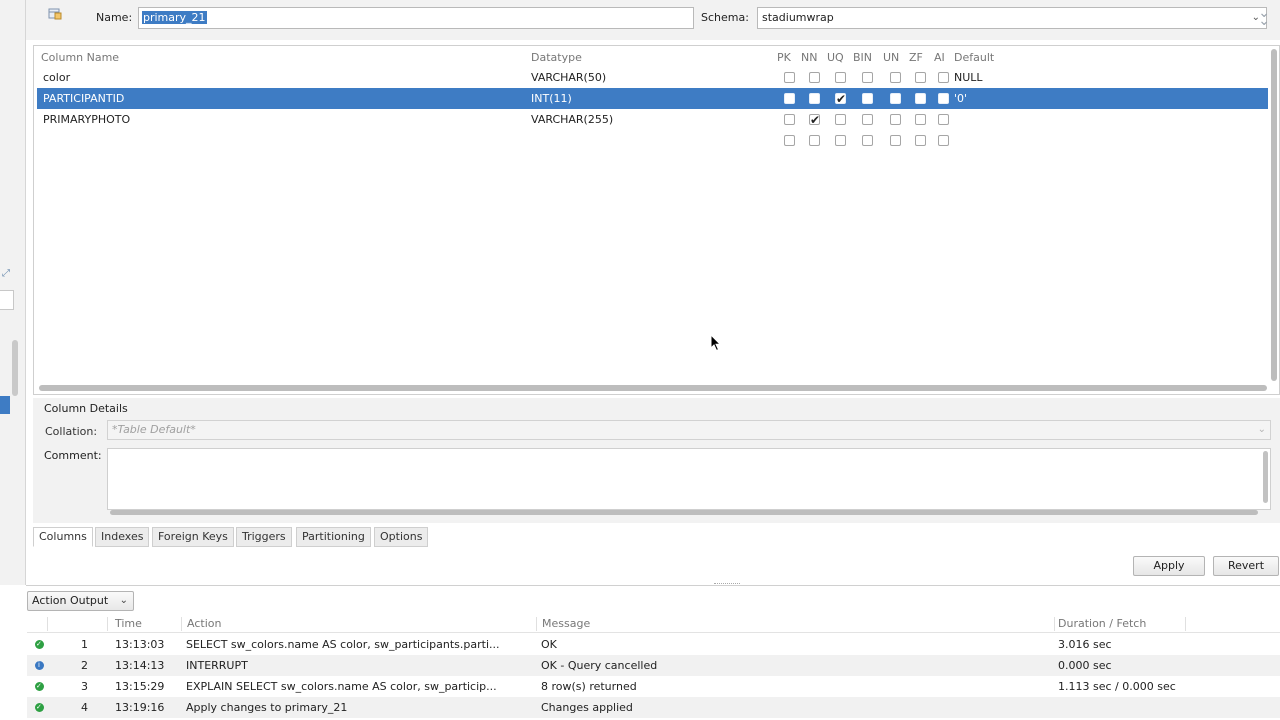 The image size is (1280, 720). I want to click on header-time: Time, so click(128, 623).